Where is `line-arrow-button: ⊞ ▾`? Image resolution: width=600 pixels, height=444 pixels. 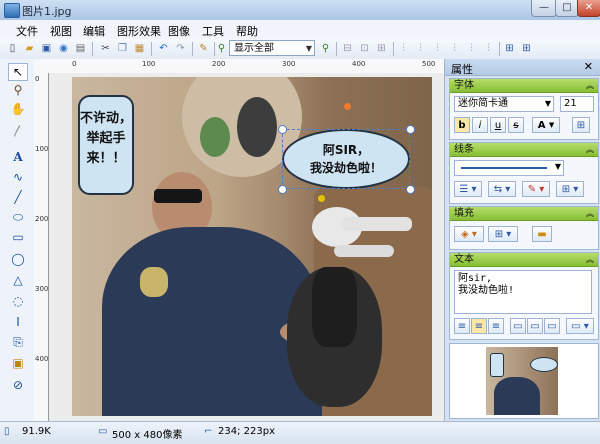
line-arrow-button: ⊞ ▾ is located at coordinates (570, 189).